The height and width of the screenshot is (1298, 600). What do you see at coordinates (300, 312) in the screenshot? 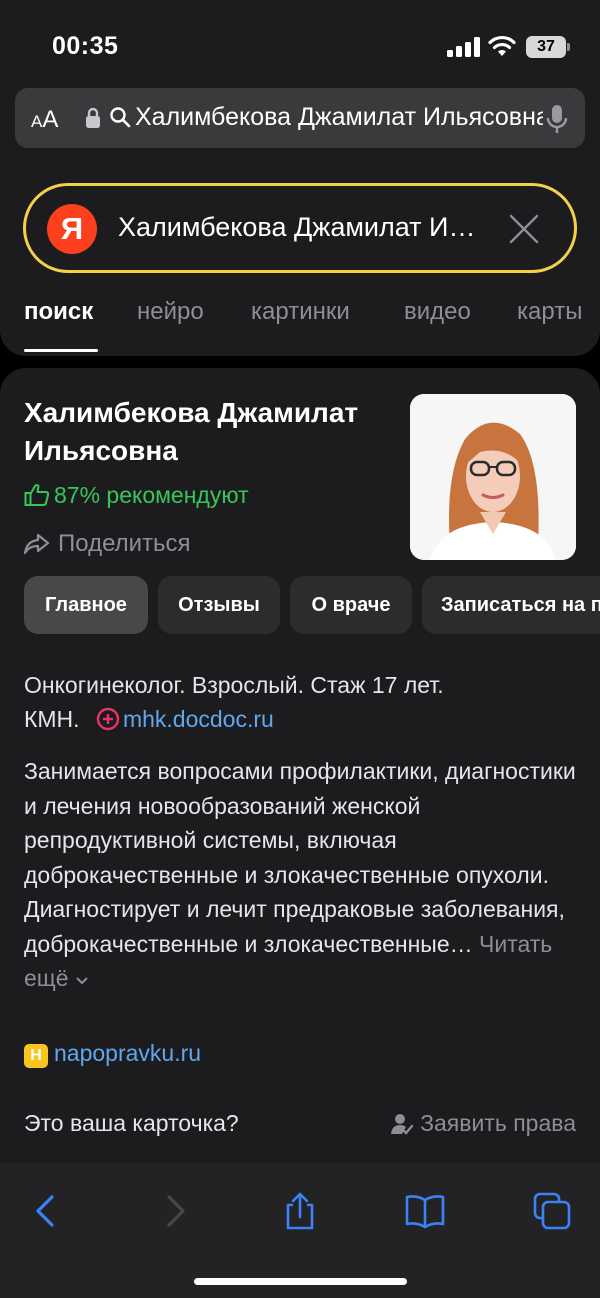
I see `tab-images: картинки` at bounding box center [300, 312].